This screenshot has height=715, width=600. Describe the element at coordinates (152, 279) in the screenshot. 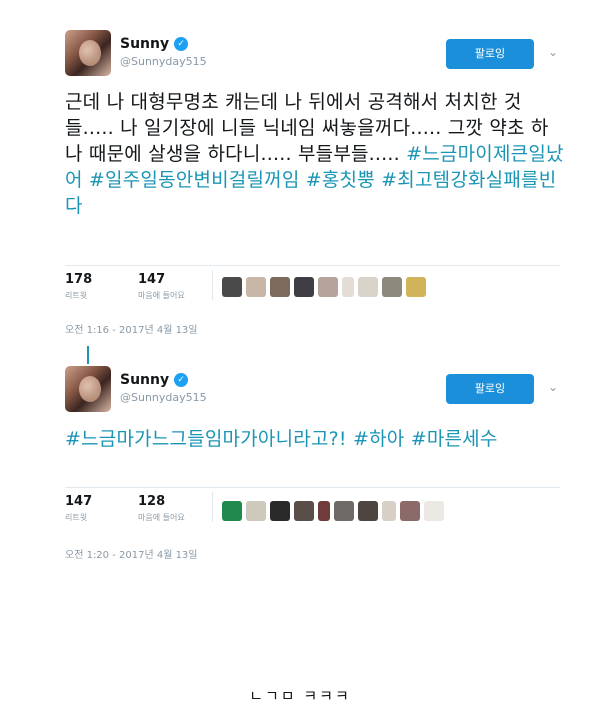

I see `like-count-value: 147` at that location.